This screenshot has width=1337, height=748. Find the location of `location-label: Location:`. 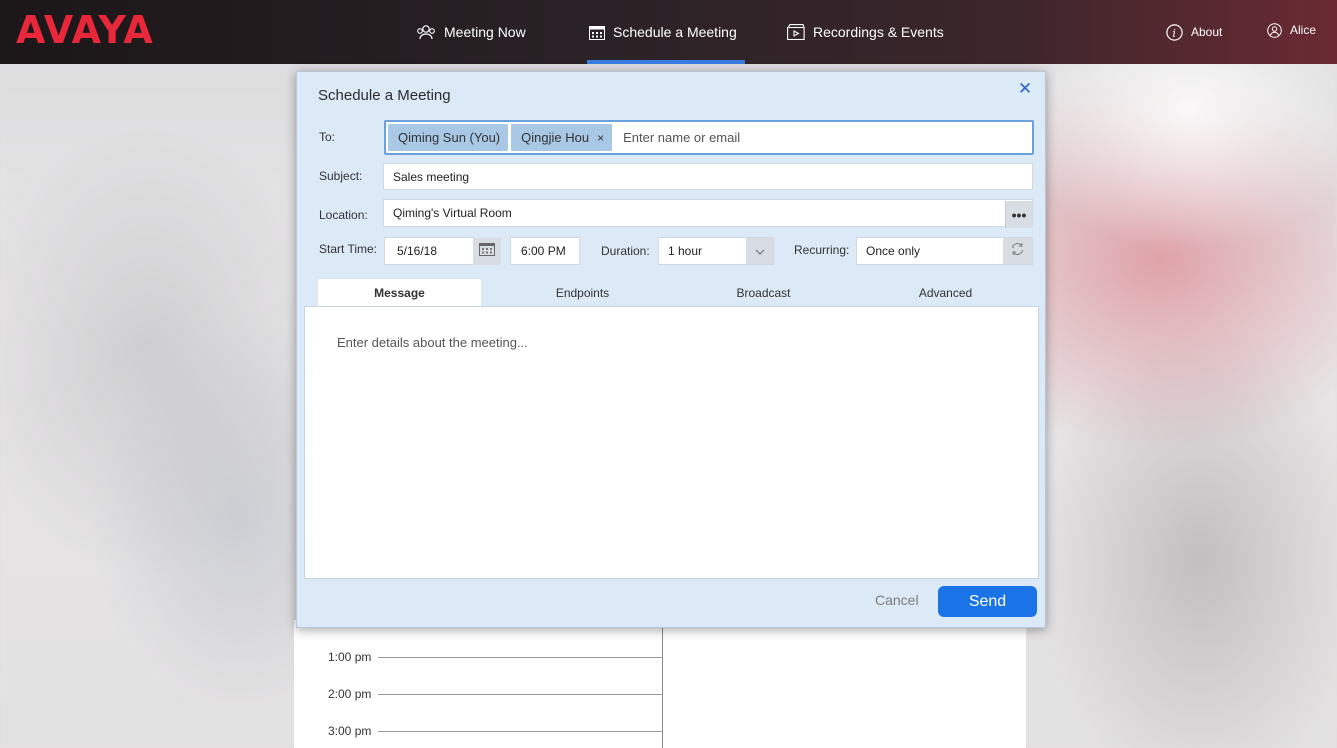

location-label: Location: is located at coordinates (343, 215).